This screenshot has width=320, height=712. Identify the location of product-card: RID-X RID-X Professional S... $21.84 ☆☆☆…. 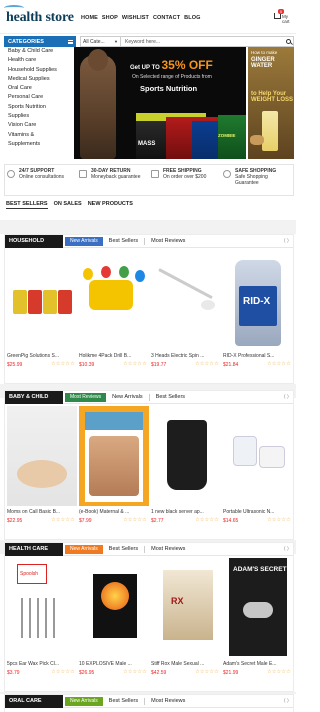
(258, 315).